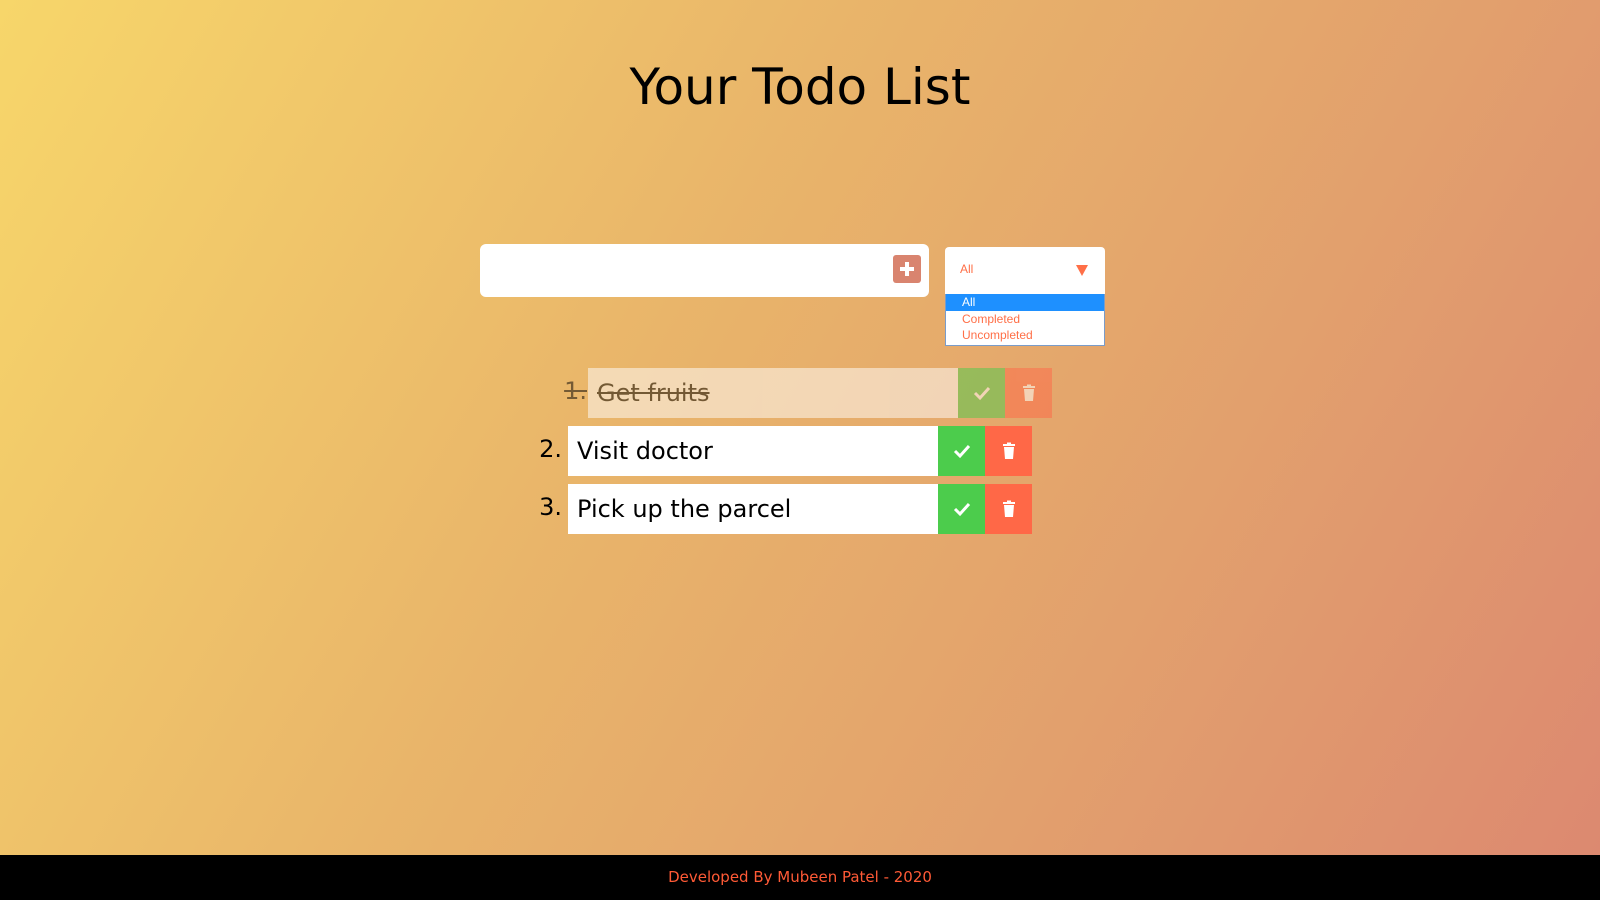 This screenshot has height=900, width=1600. I want to click on footer-credit: Developed By Mubeen Patel - 2020, so click(800, 877).